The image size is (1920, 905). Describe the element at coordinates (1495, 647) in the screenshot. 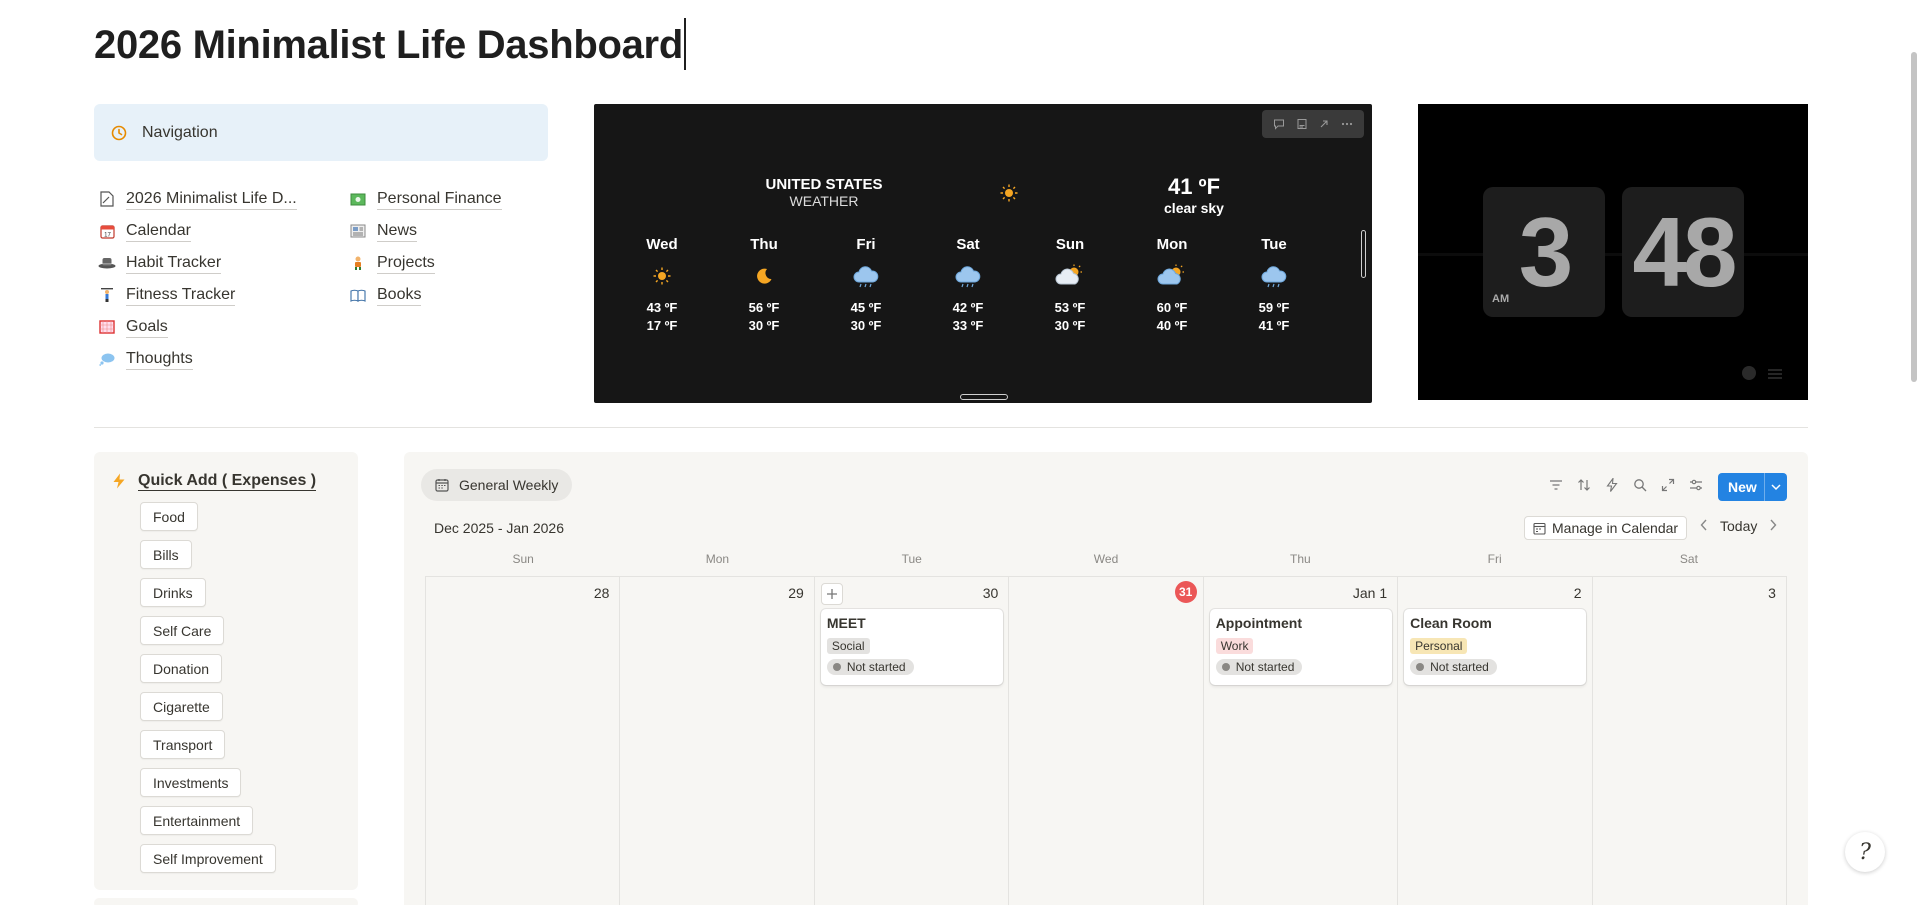

I see `event-card: Clean Room Personal Not started` at that location.